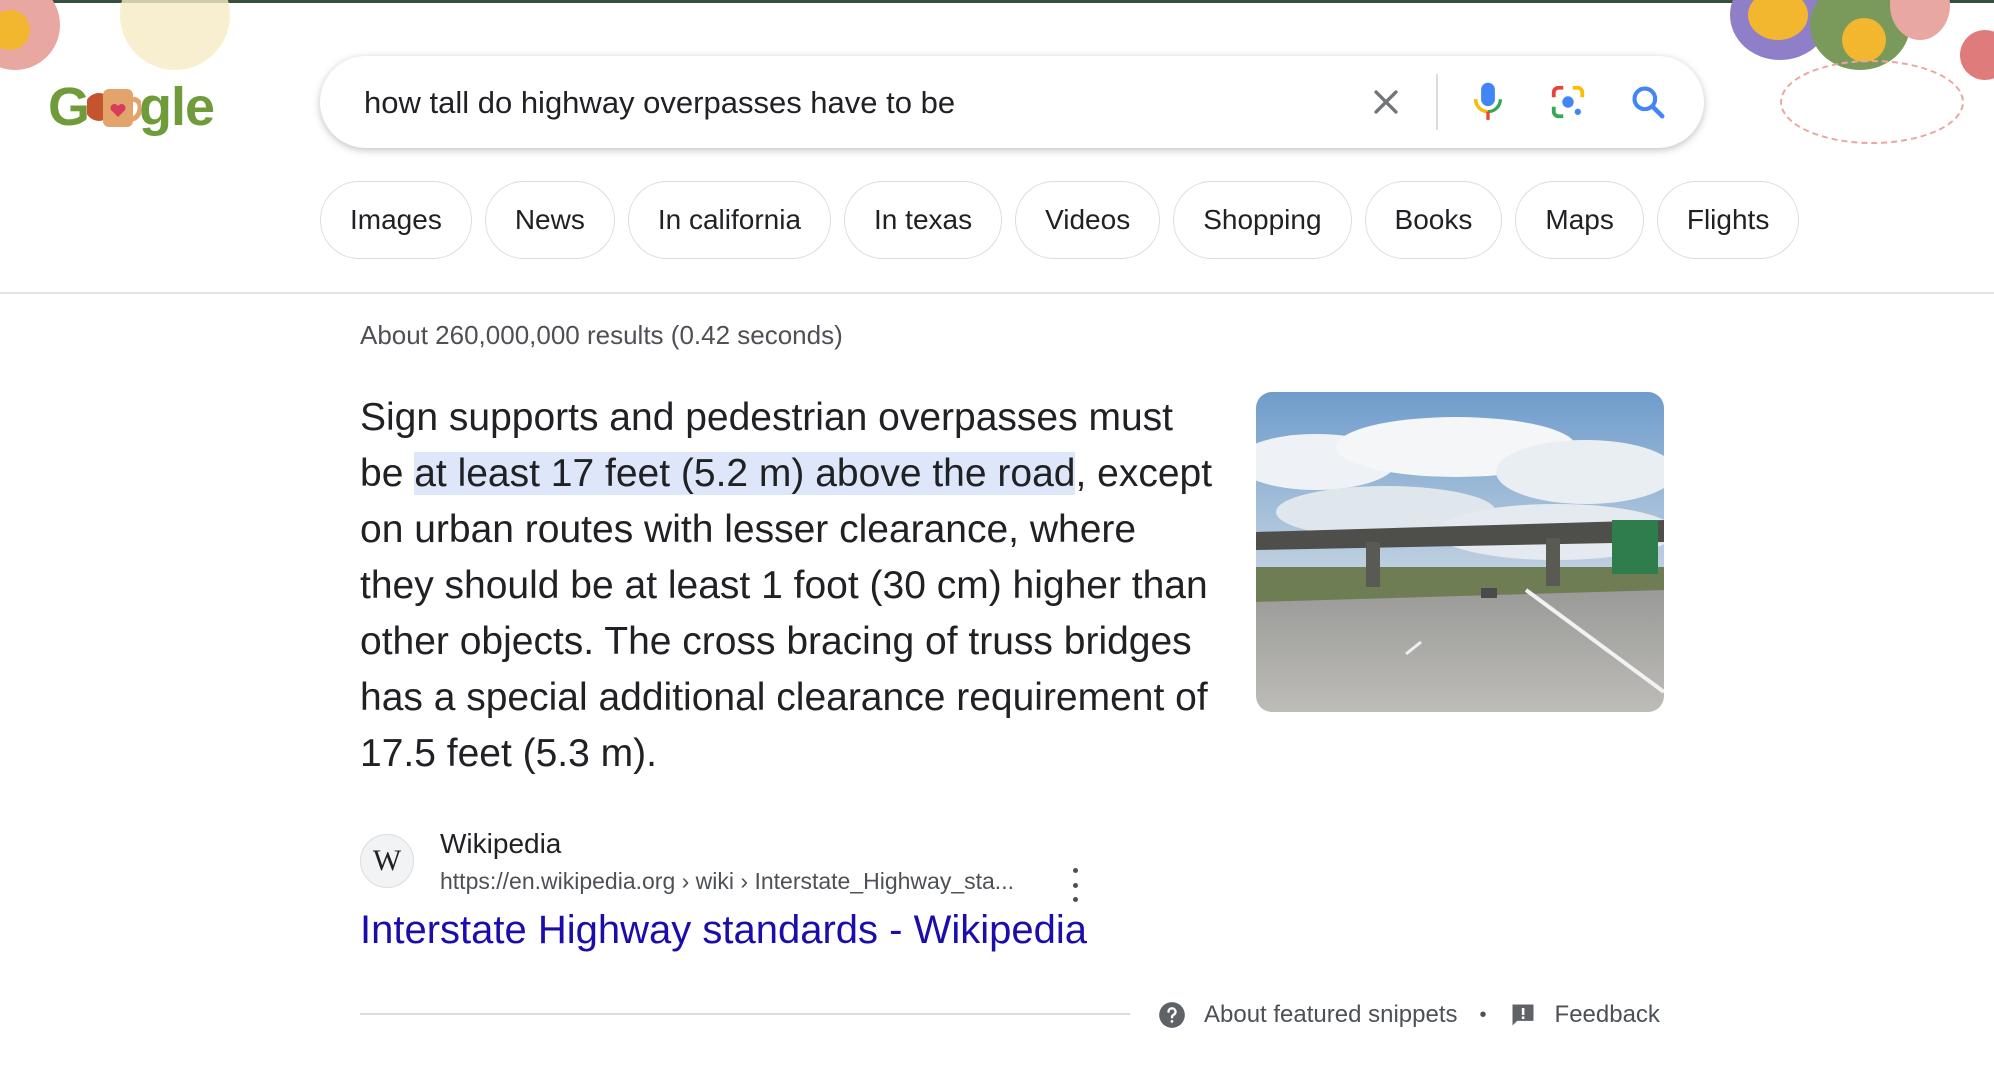  I want to click on feedback-link: Feedback, so click(1584, 1015).